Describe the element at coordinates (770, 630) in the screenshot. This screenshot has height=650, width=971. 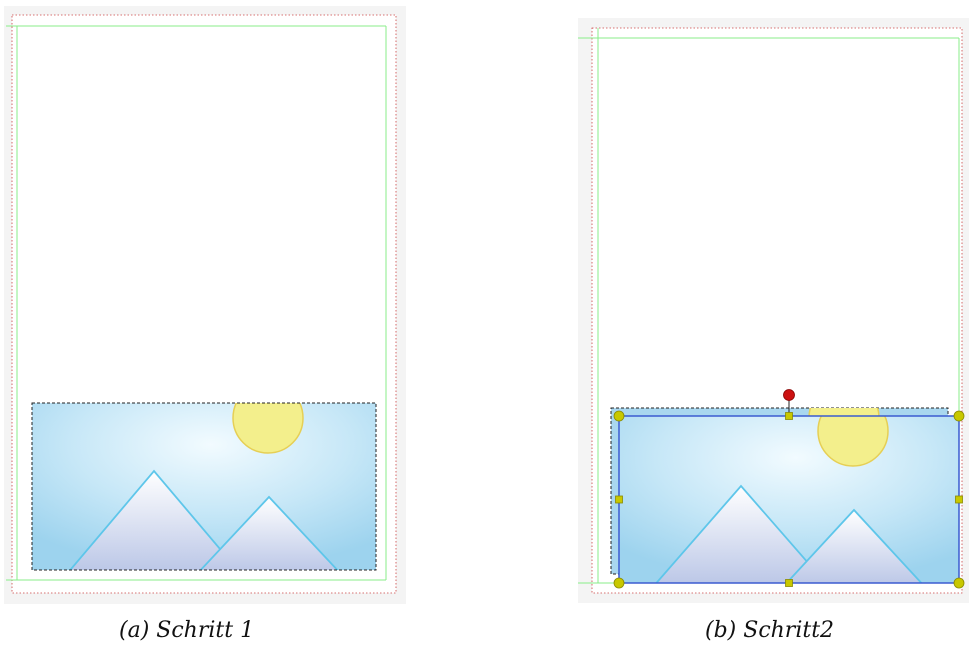
I see `caption-b: (b) Schritt2` at that location.